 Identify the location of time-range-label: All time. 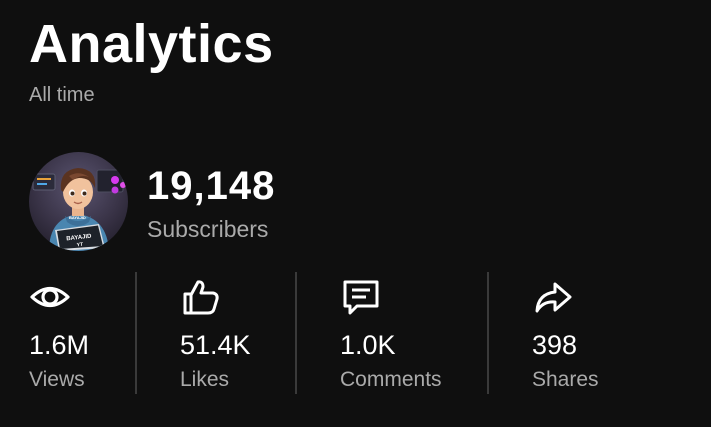
(62, 95).